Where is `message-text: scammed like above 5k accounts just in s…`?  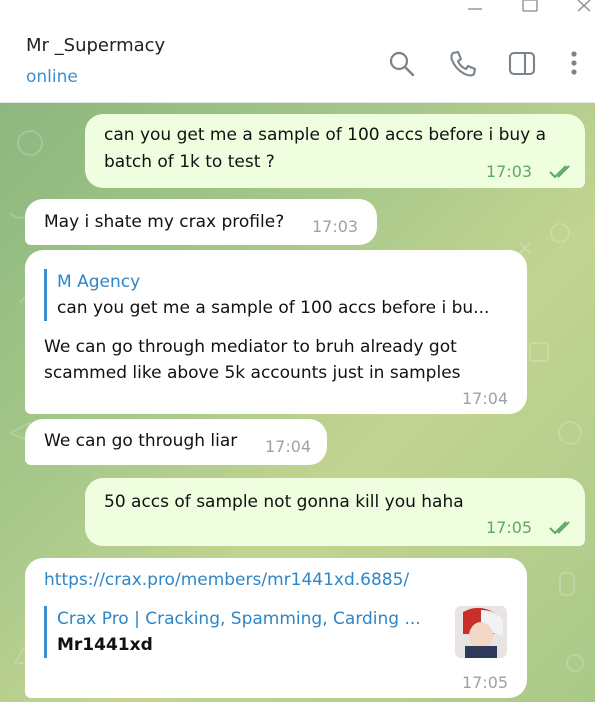
message-text: scammed like above 5k accounts just in s… is located at coordinates (252, 373).